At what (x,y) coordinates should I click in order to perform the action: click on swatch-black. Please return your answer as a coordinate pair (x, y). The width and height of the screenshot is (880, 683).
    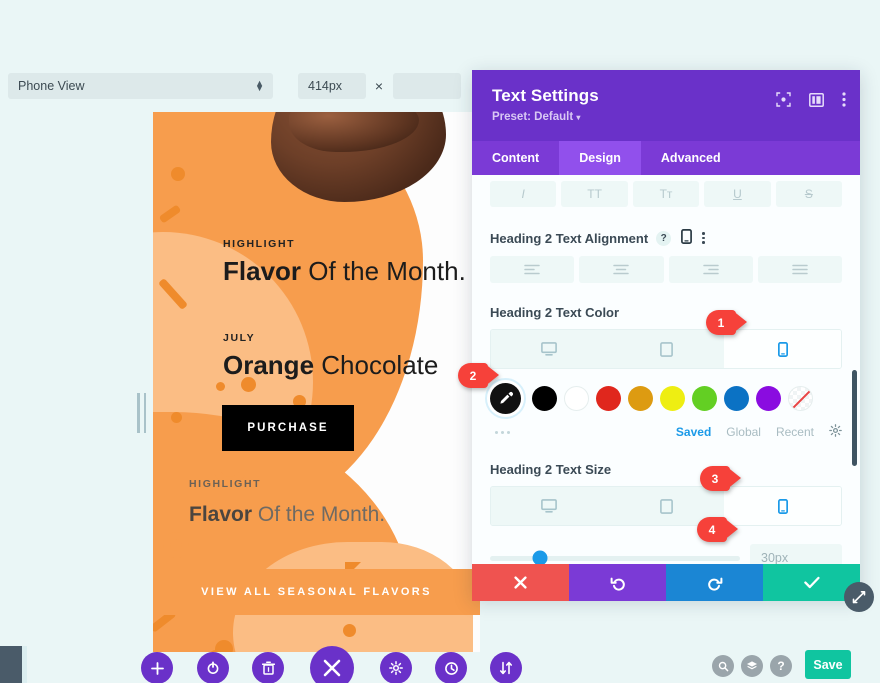
    Looking at the image, I should click on (544, 398).